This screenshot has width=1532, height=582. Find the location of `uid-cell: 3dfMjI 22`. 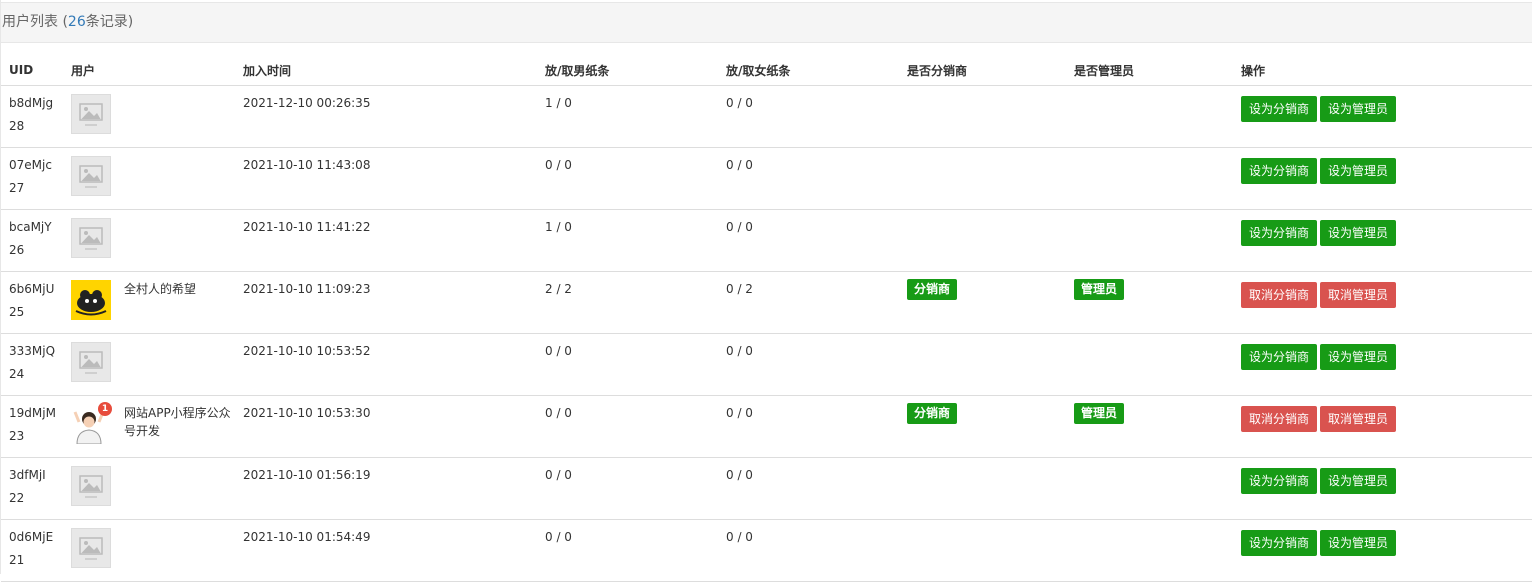

uid-cell: 3dfMjI 22 is located at coordinates (32, 488).